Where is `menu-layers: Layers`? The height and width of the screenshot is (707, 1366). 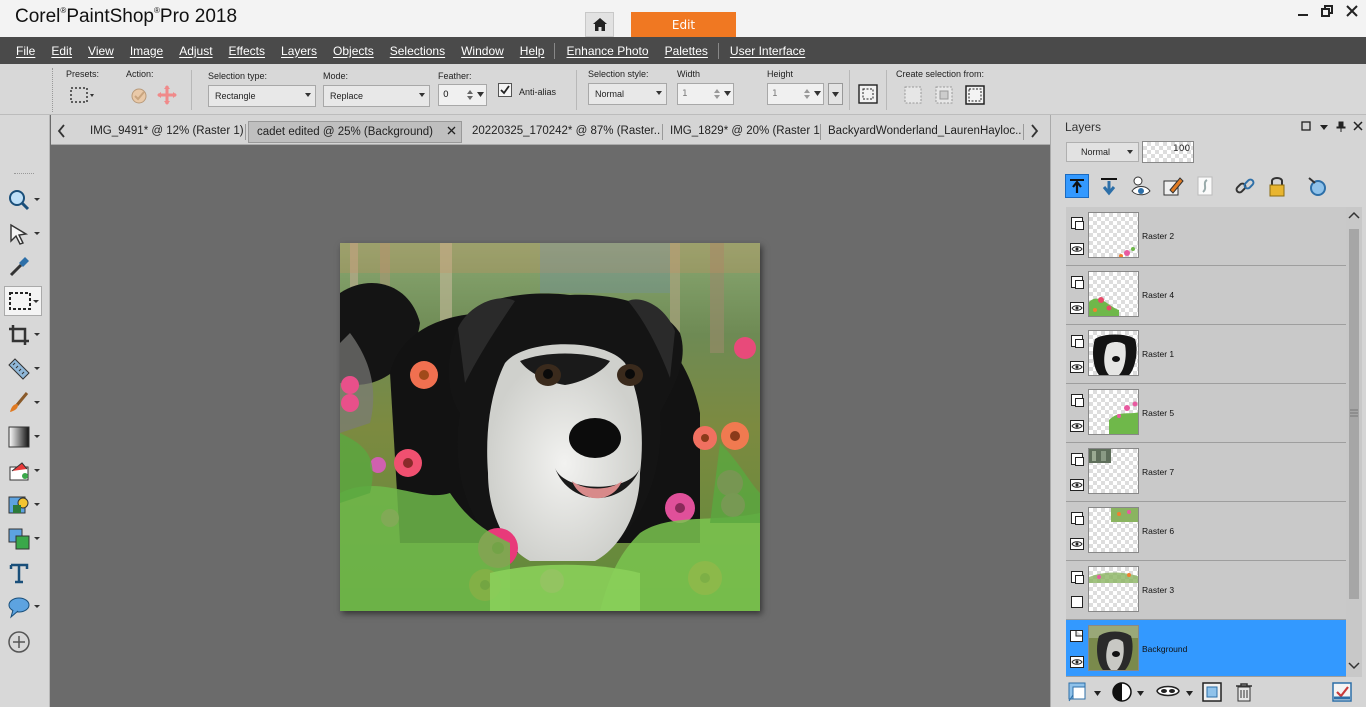
menu-layers: Layers is located at coordinates (291, 51).